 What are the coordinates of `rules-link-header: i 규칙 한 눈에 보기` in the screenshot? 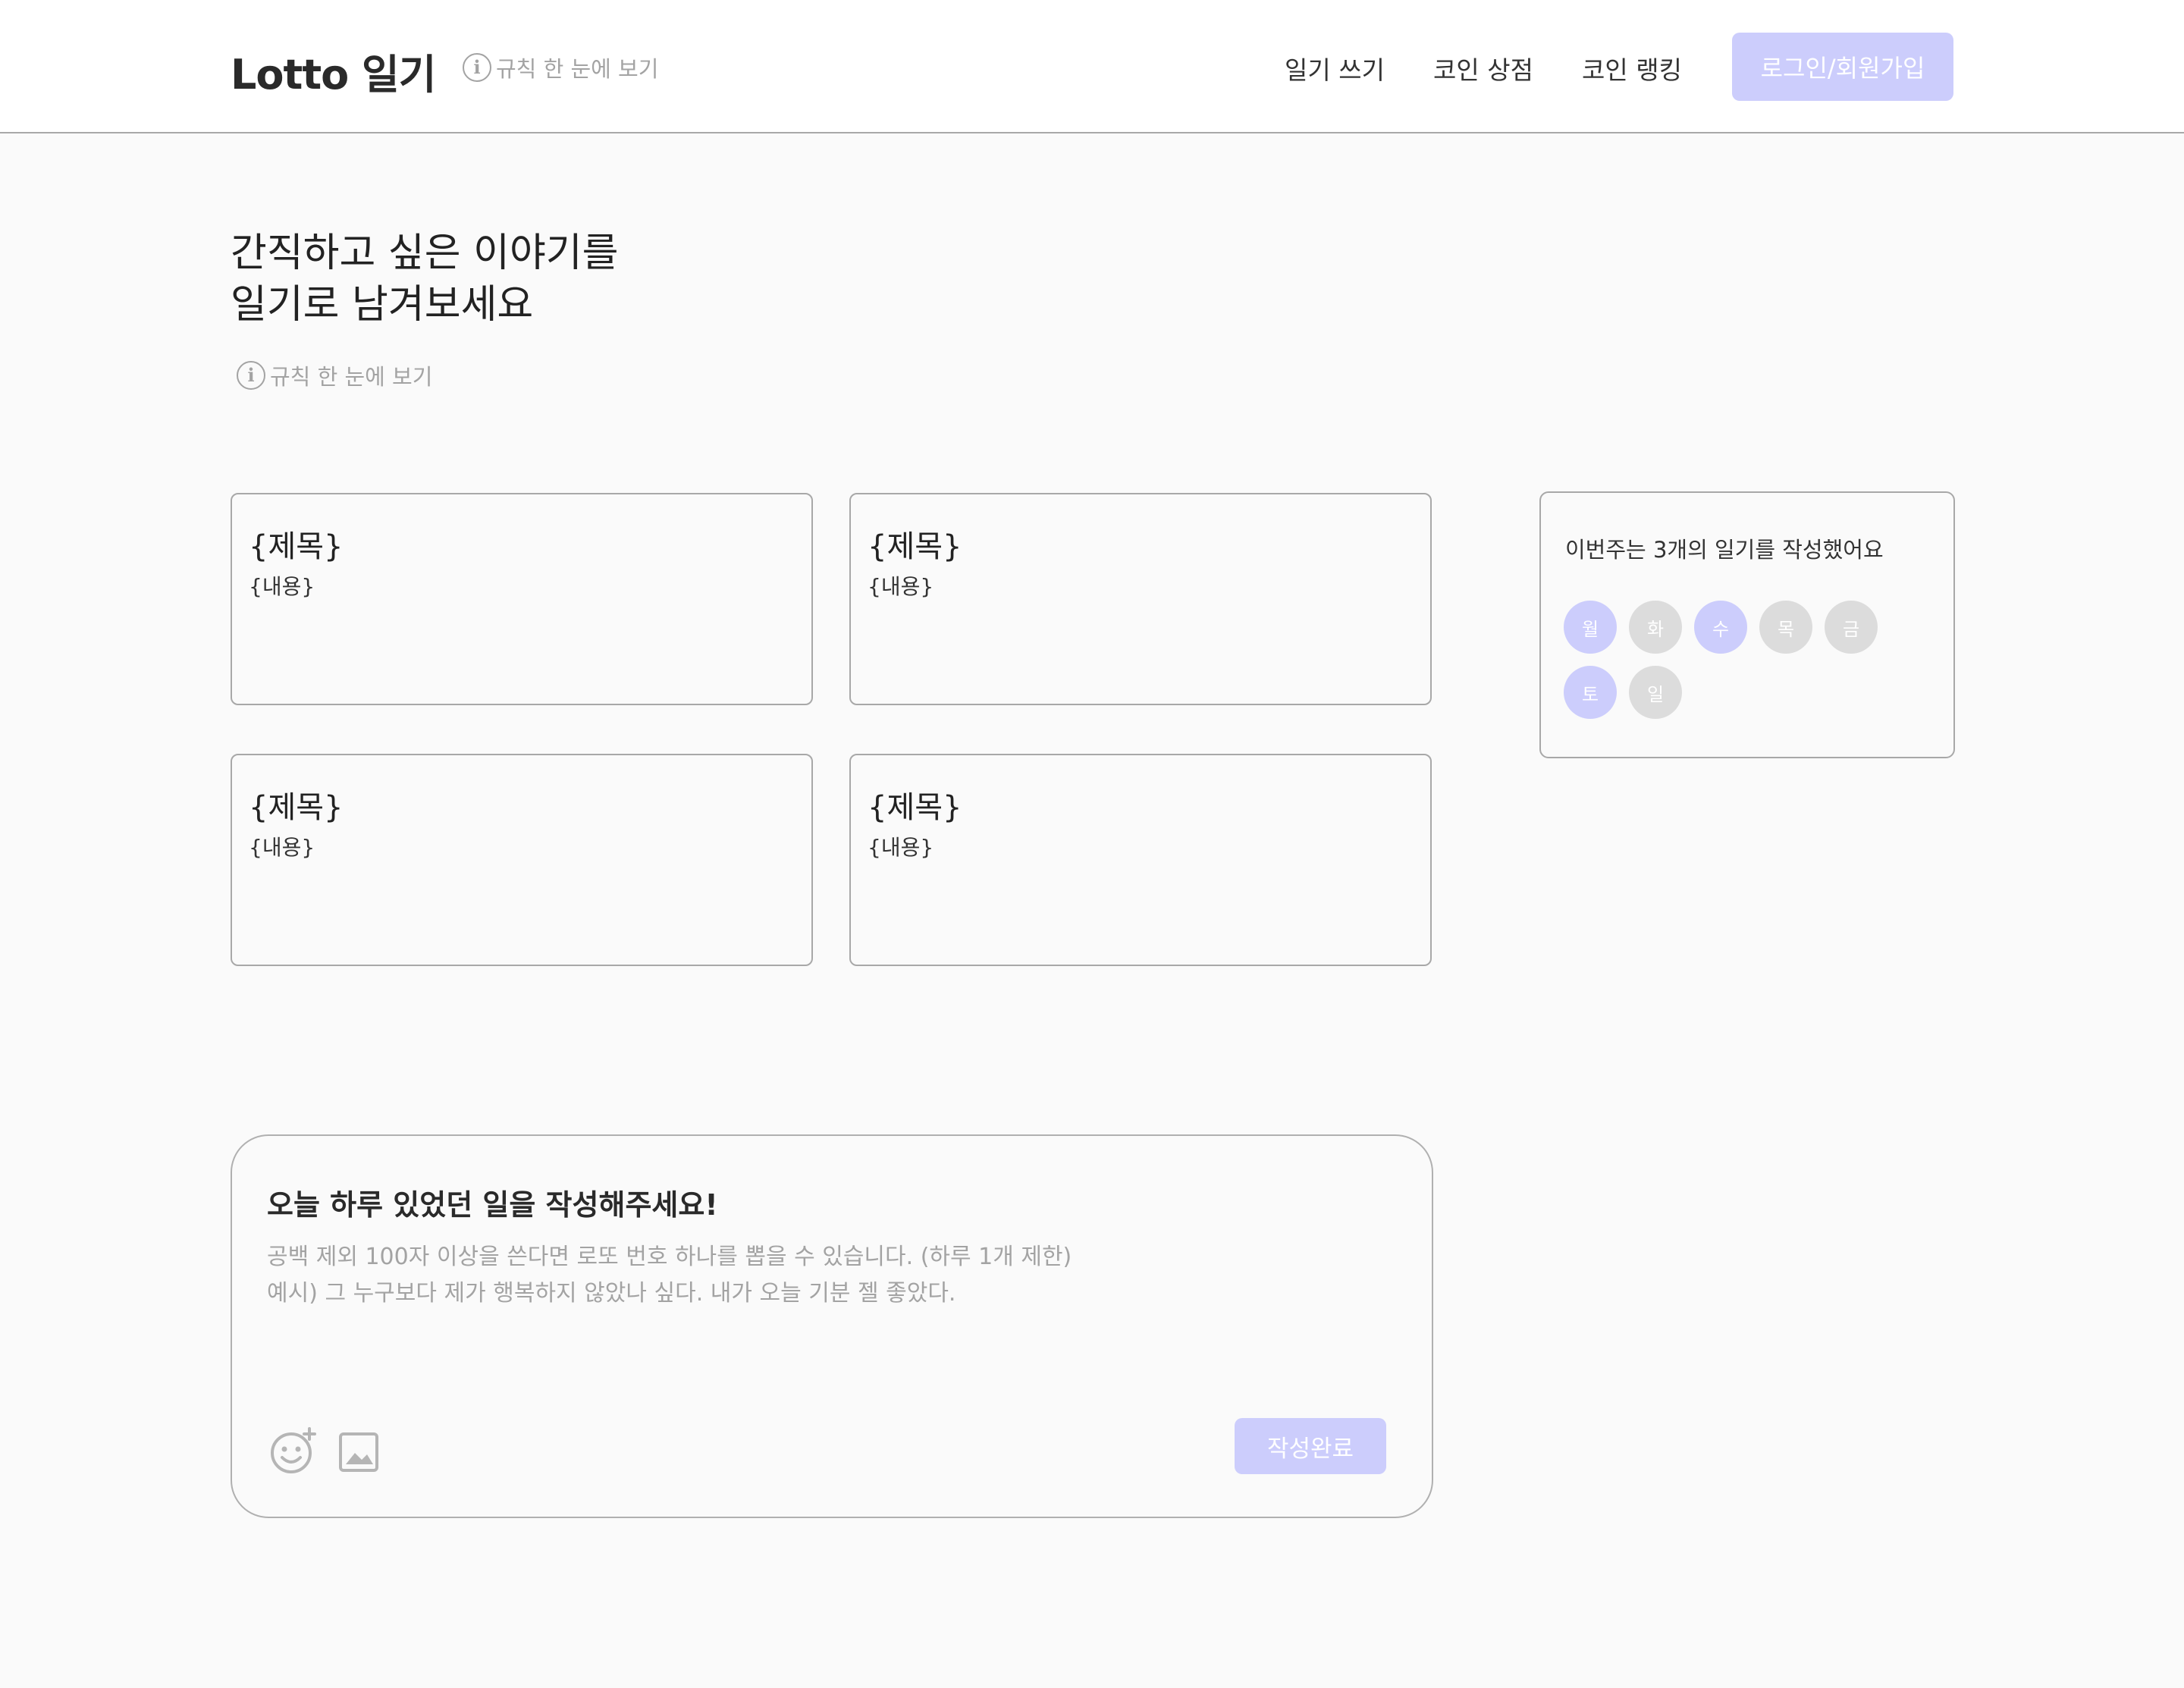 It's located at (560, 68).